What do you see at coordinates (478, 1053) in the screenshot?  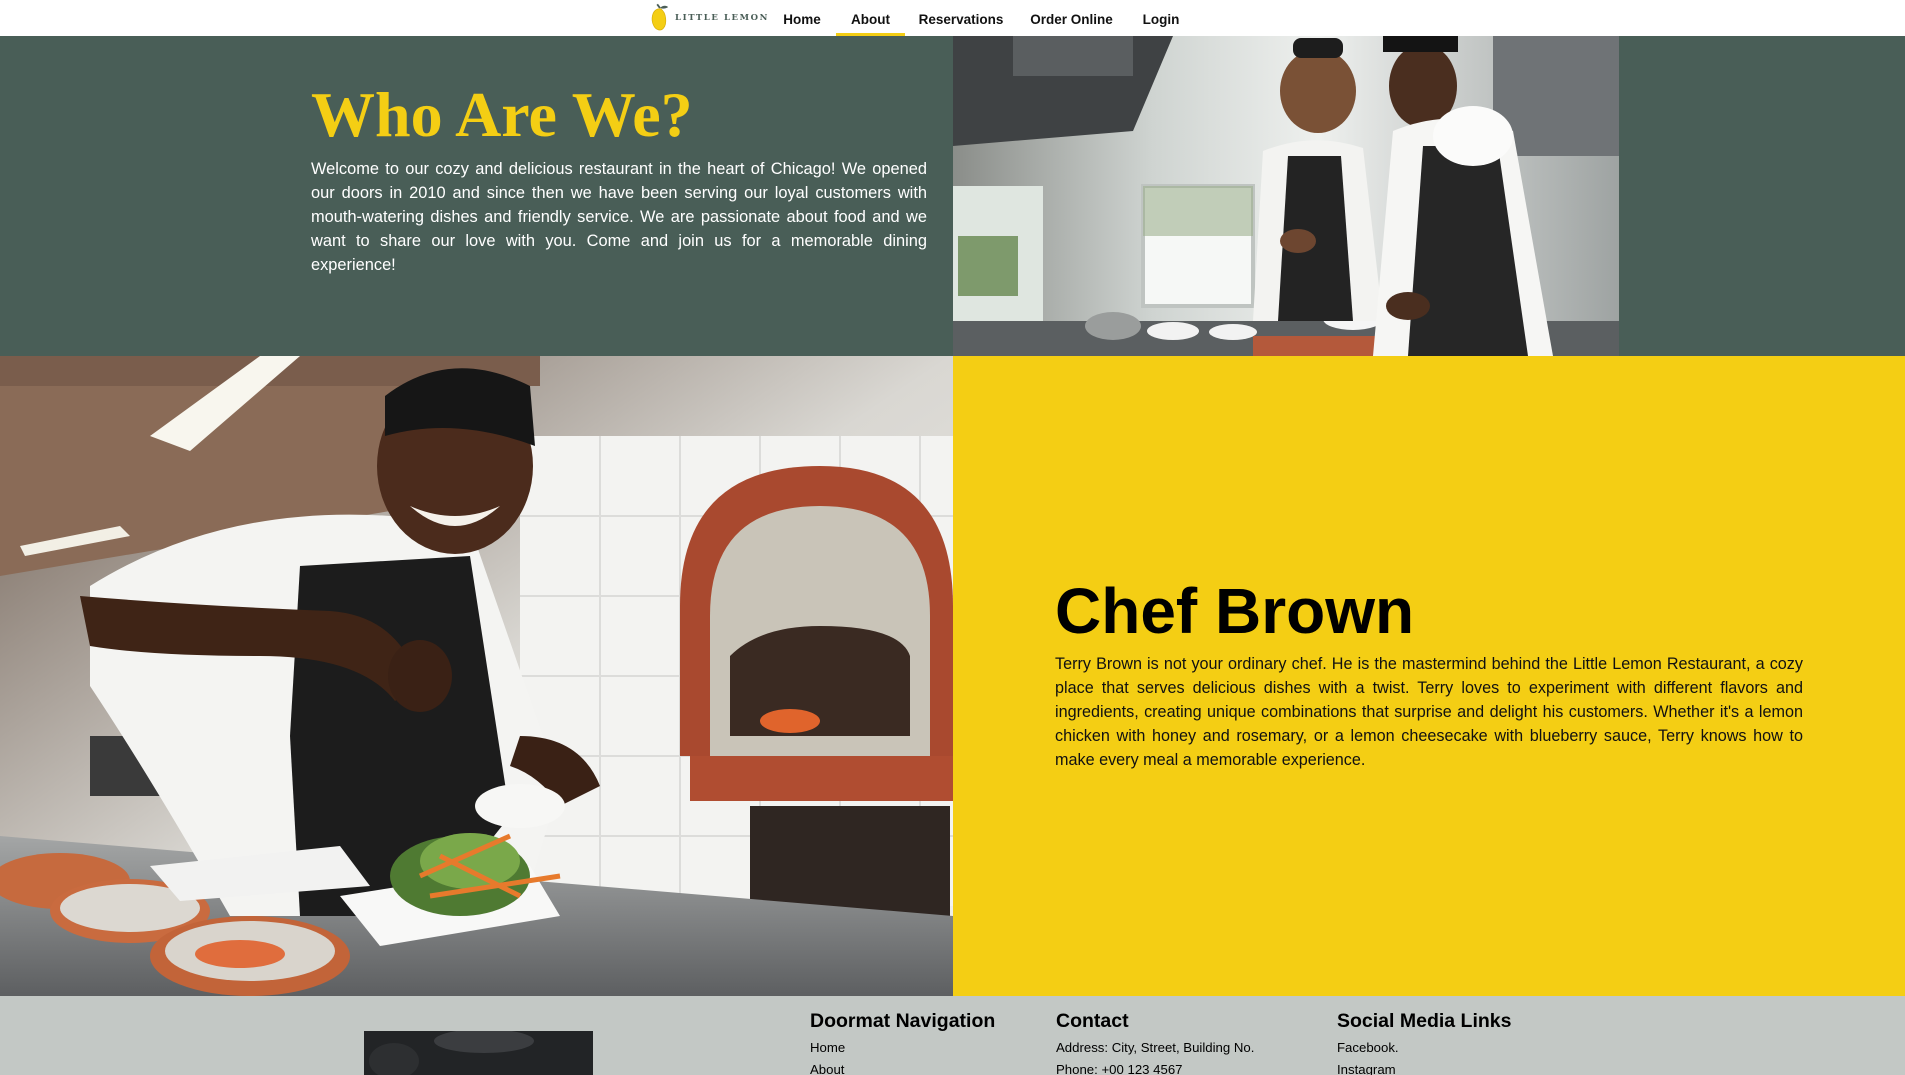 I see `footer-image` at bounding box center [478, 1053].